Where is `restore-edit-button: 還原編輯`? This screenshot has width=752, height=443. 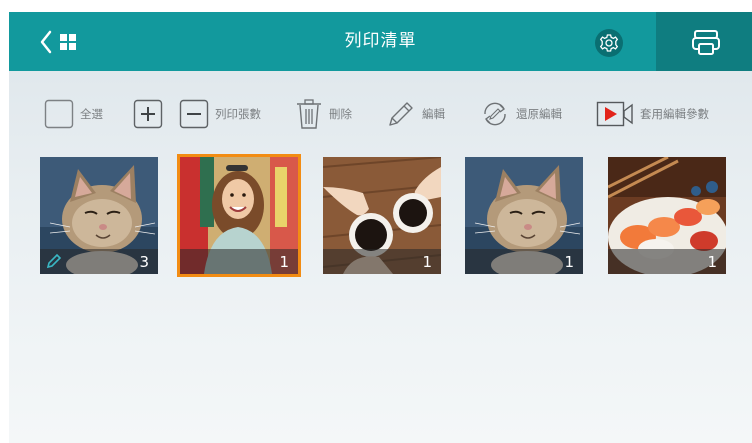
restore-edit-button: 還原編輯 is located at coordinates (521, 114).